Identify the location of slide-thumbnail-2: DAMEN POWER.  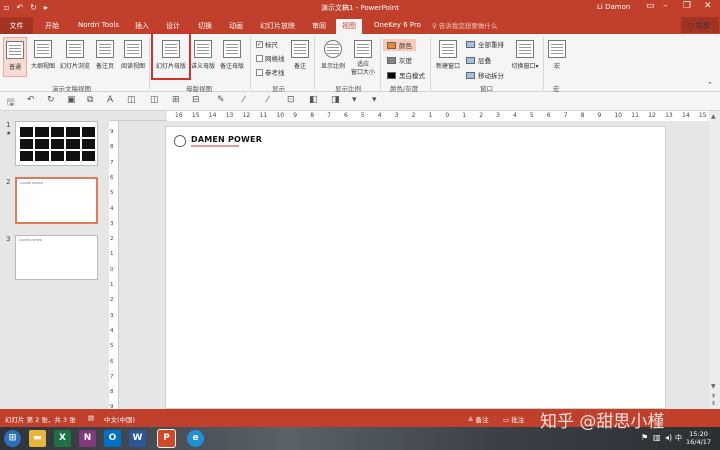
(56, 200).